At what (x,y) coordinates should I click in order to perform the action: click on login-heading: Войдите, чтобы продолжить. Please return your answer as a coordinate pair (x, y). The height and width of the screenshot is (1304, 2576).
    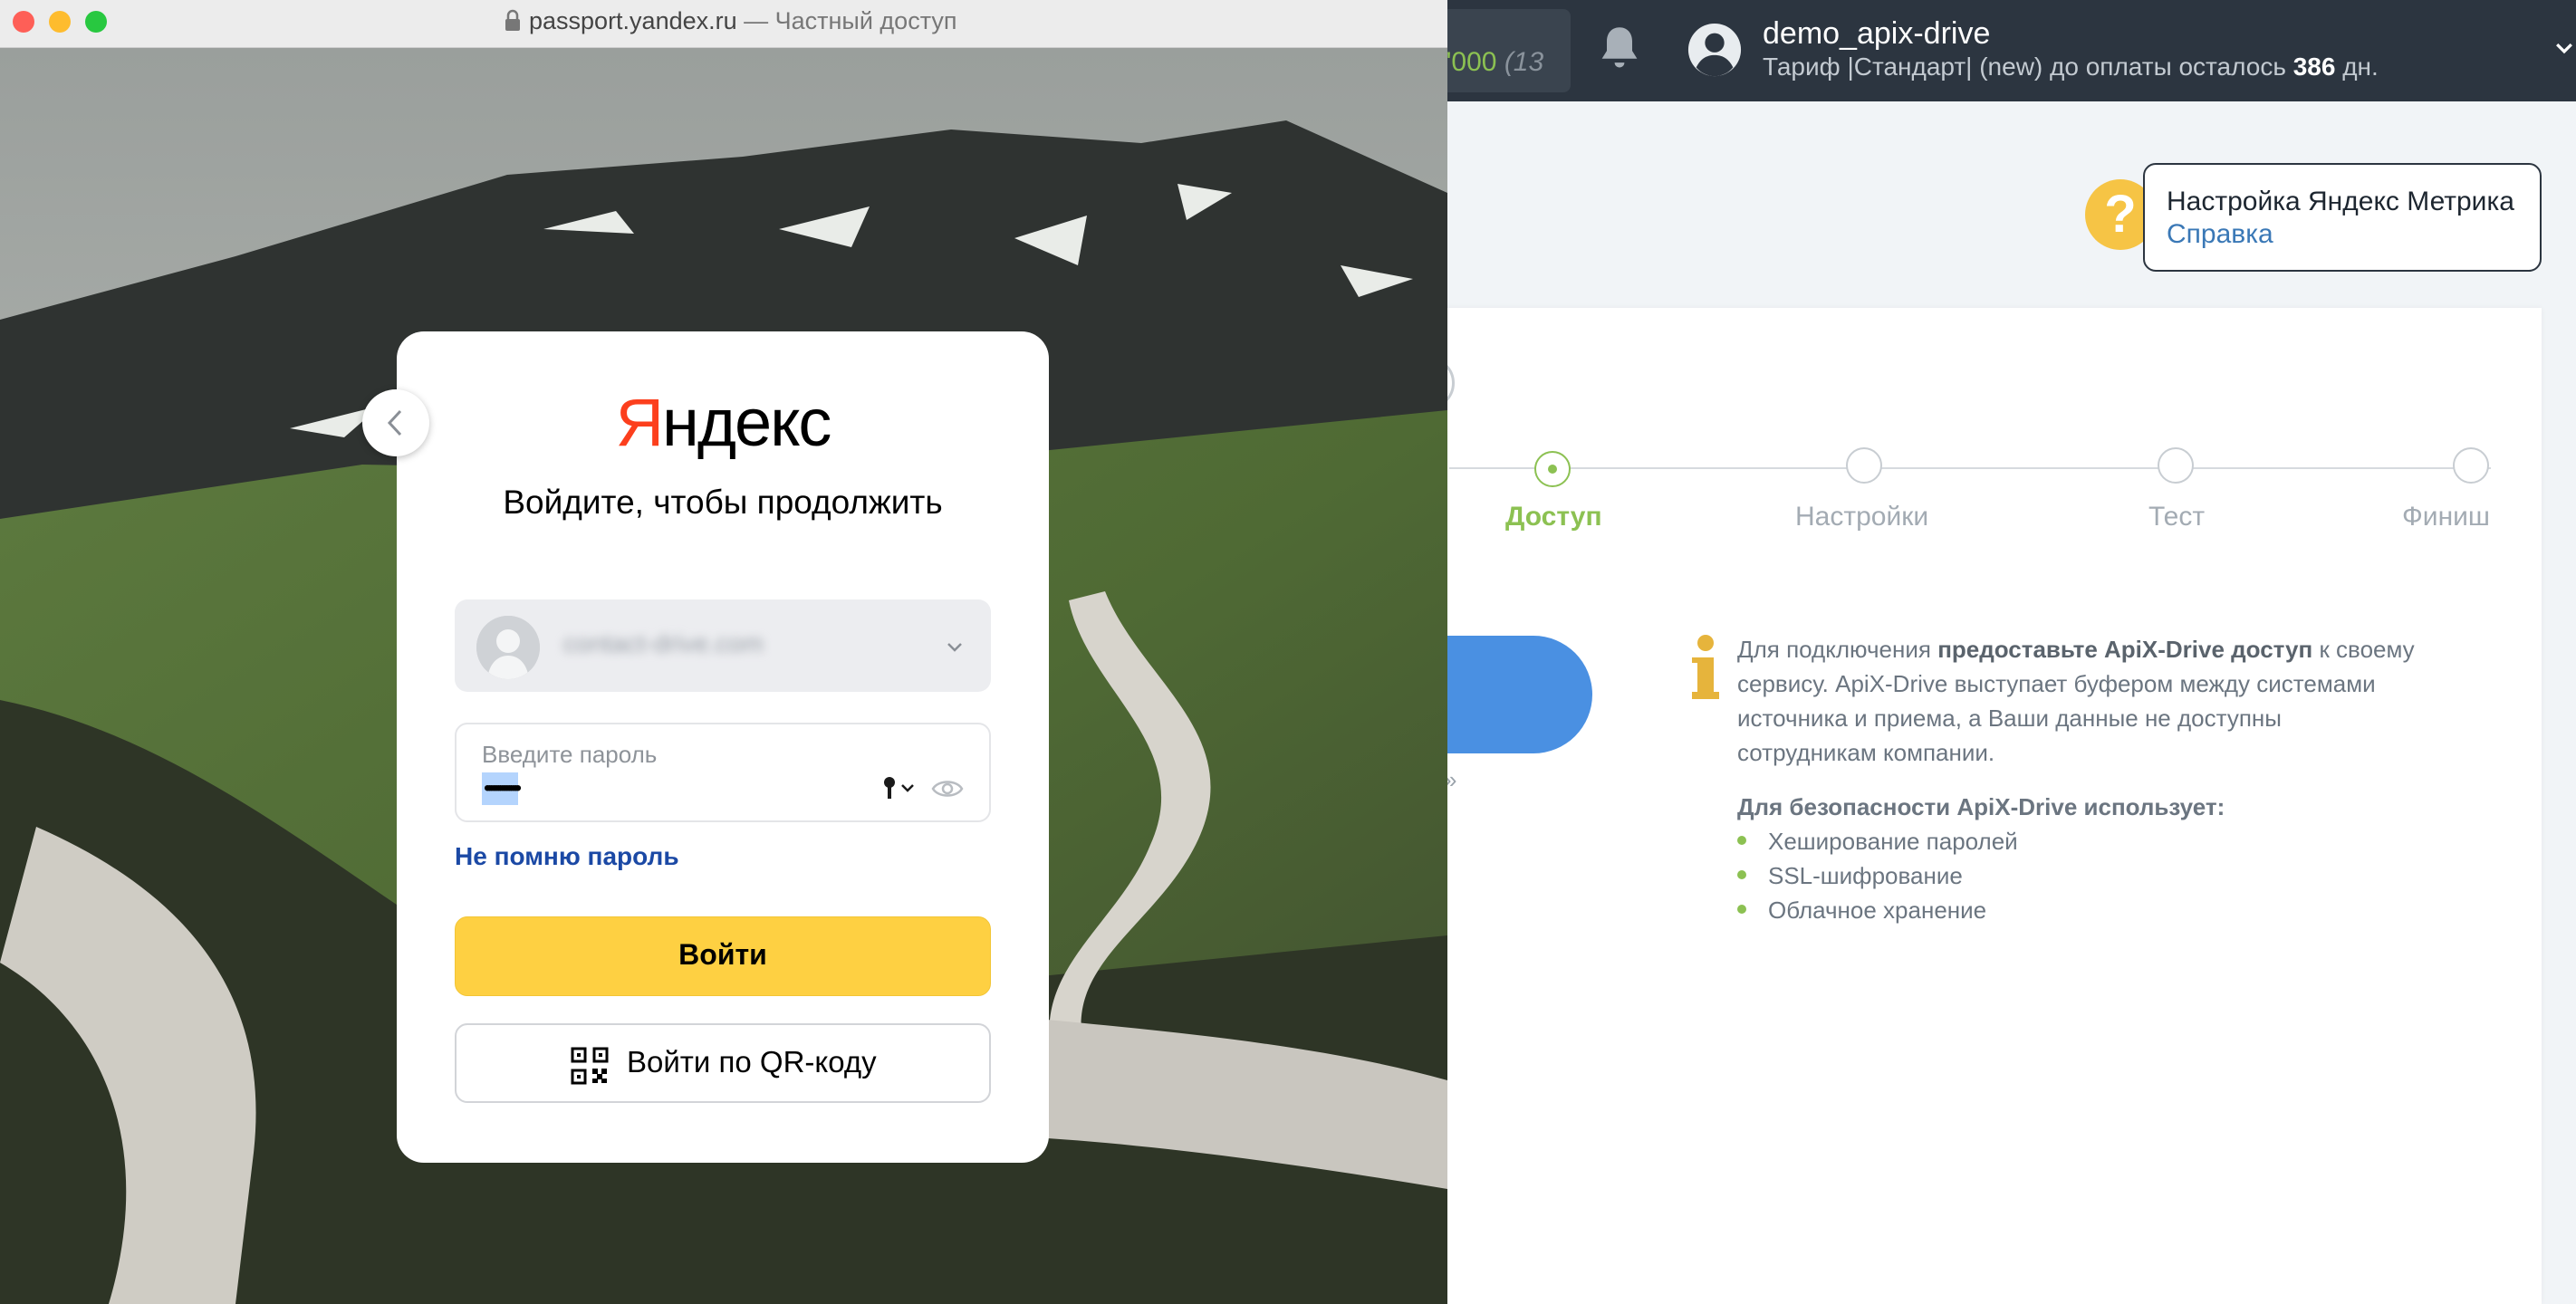
    Looking at the image, I should click on (723, 503).